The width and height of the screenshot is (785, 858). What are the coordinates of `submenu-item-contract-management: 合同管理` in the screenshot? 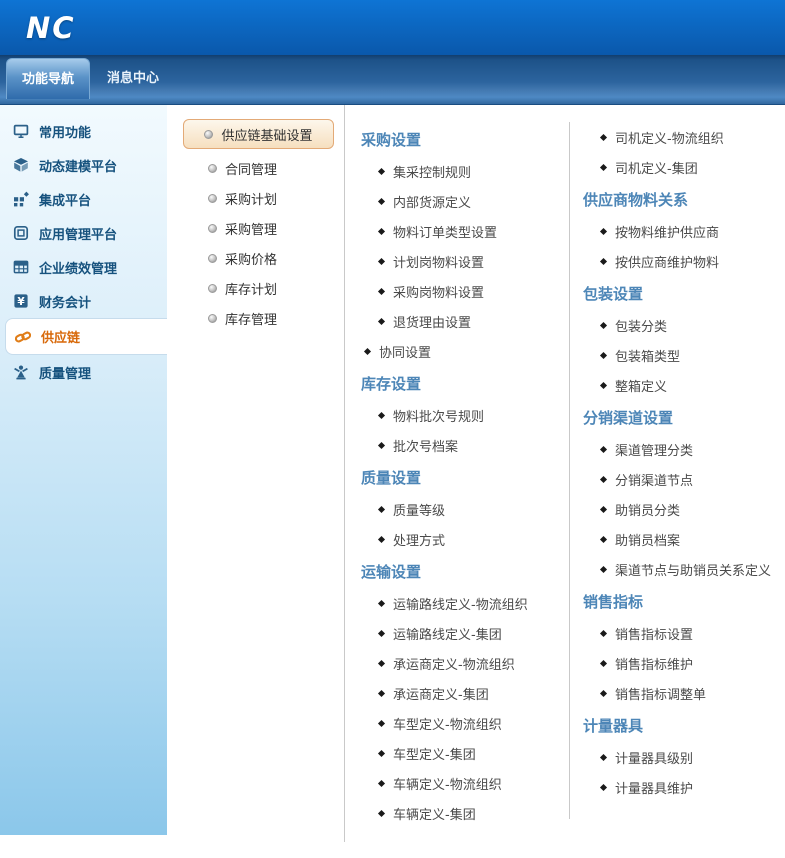 It's located at (255, 168).